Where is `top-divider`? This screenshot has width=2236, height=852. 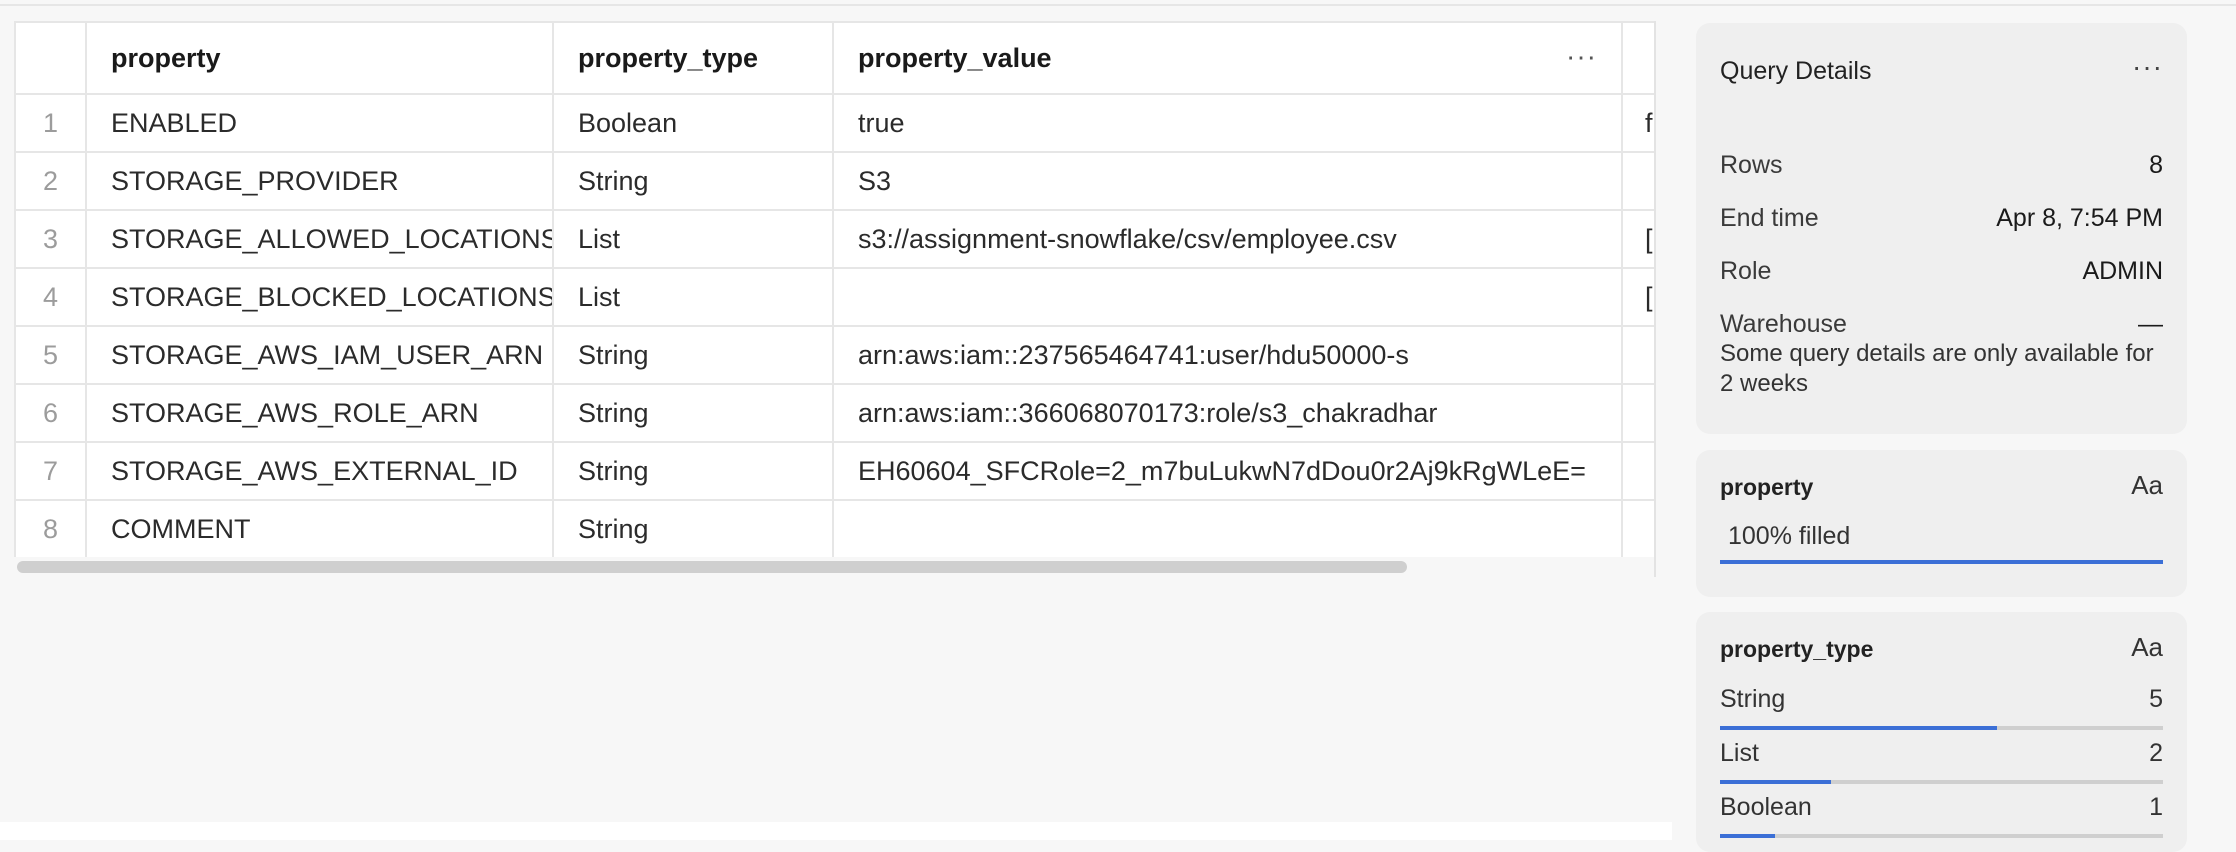
top-divider is located at coordinates (1118, 5).